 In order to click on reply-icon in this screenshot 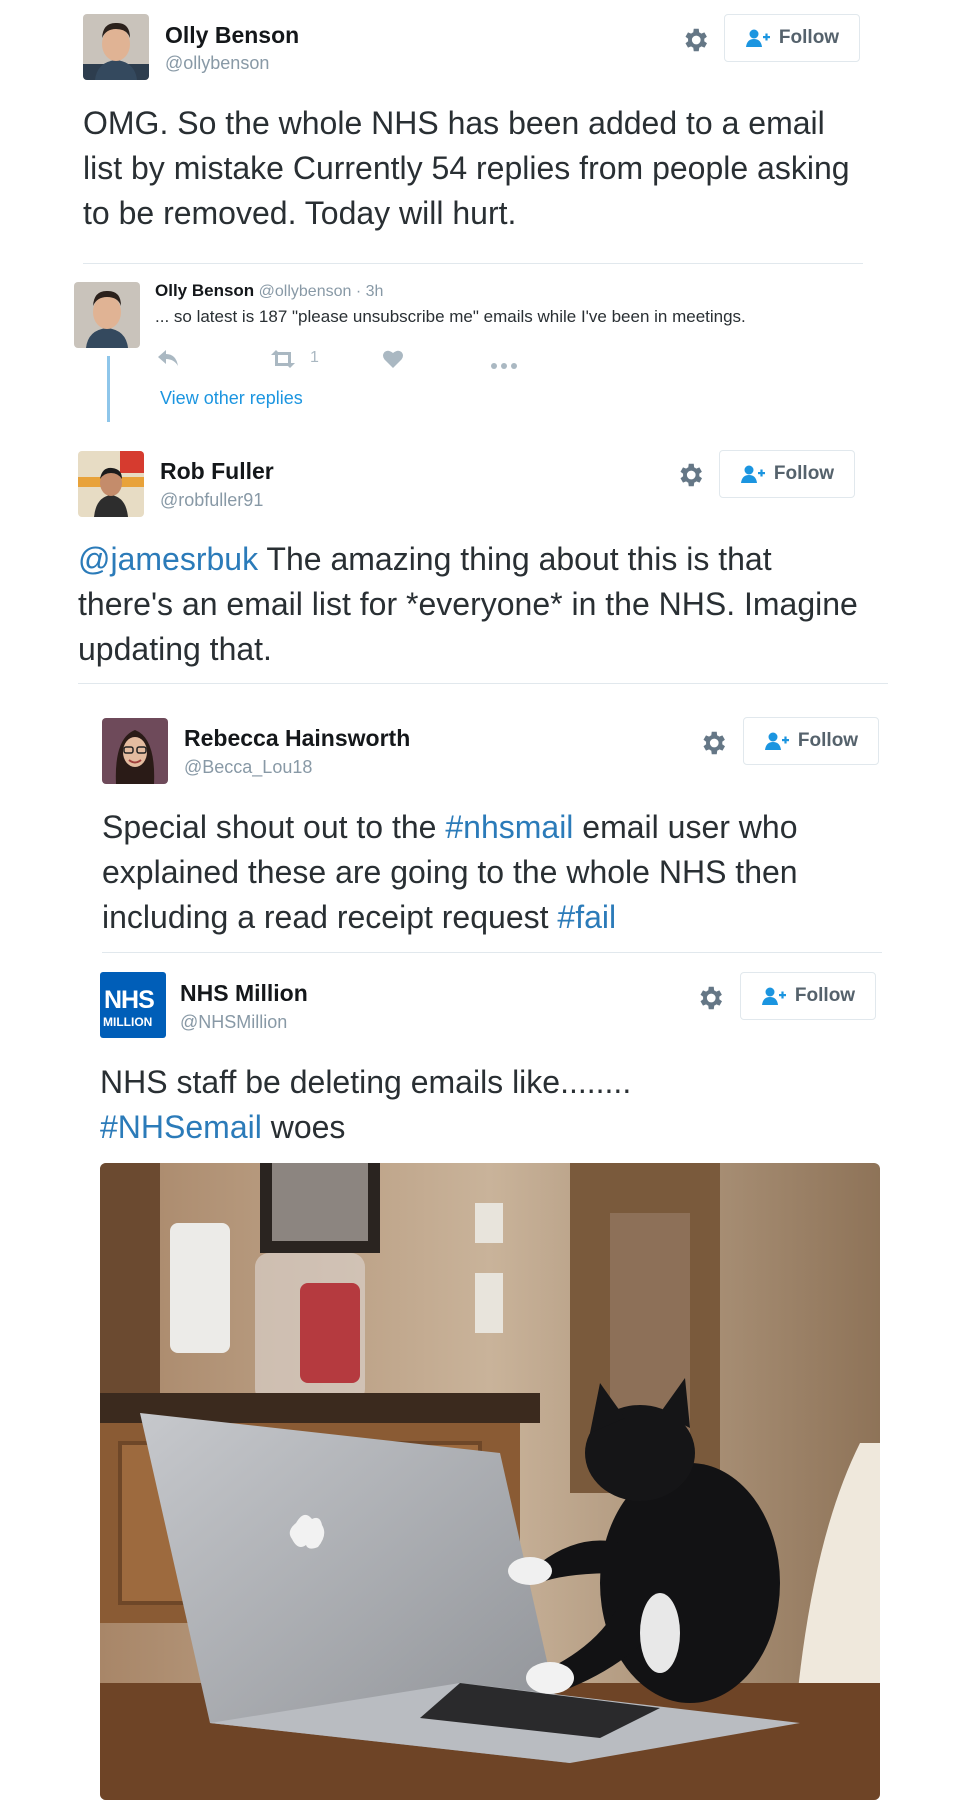, I will do `click(168, 360)`.